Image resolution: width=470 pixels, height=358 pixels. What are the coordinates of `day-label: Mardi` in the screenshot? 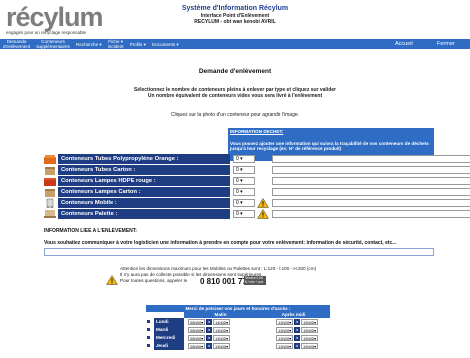 It's located at (169, 330).